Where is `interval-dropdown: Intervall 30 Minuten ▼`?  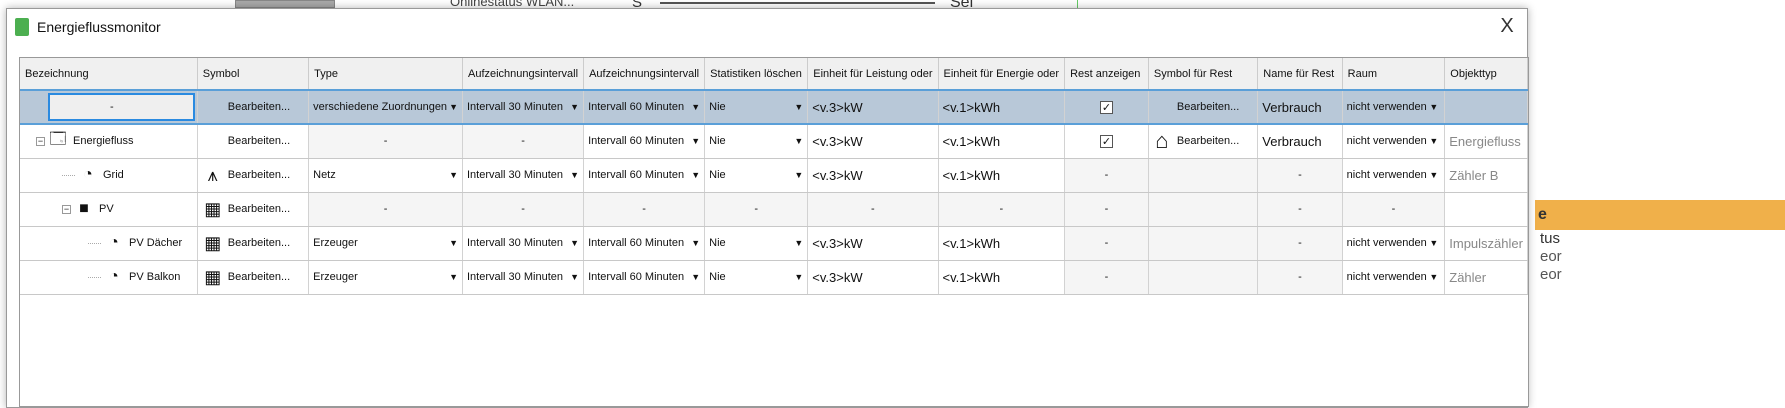 interval-dropdown: Intervall 30 Minuten ▼ is located at coordinates (523, 107).